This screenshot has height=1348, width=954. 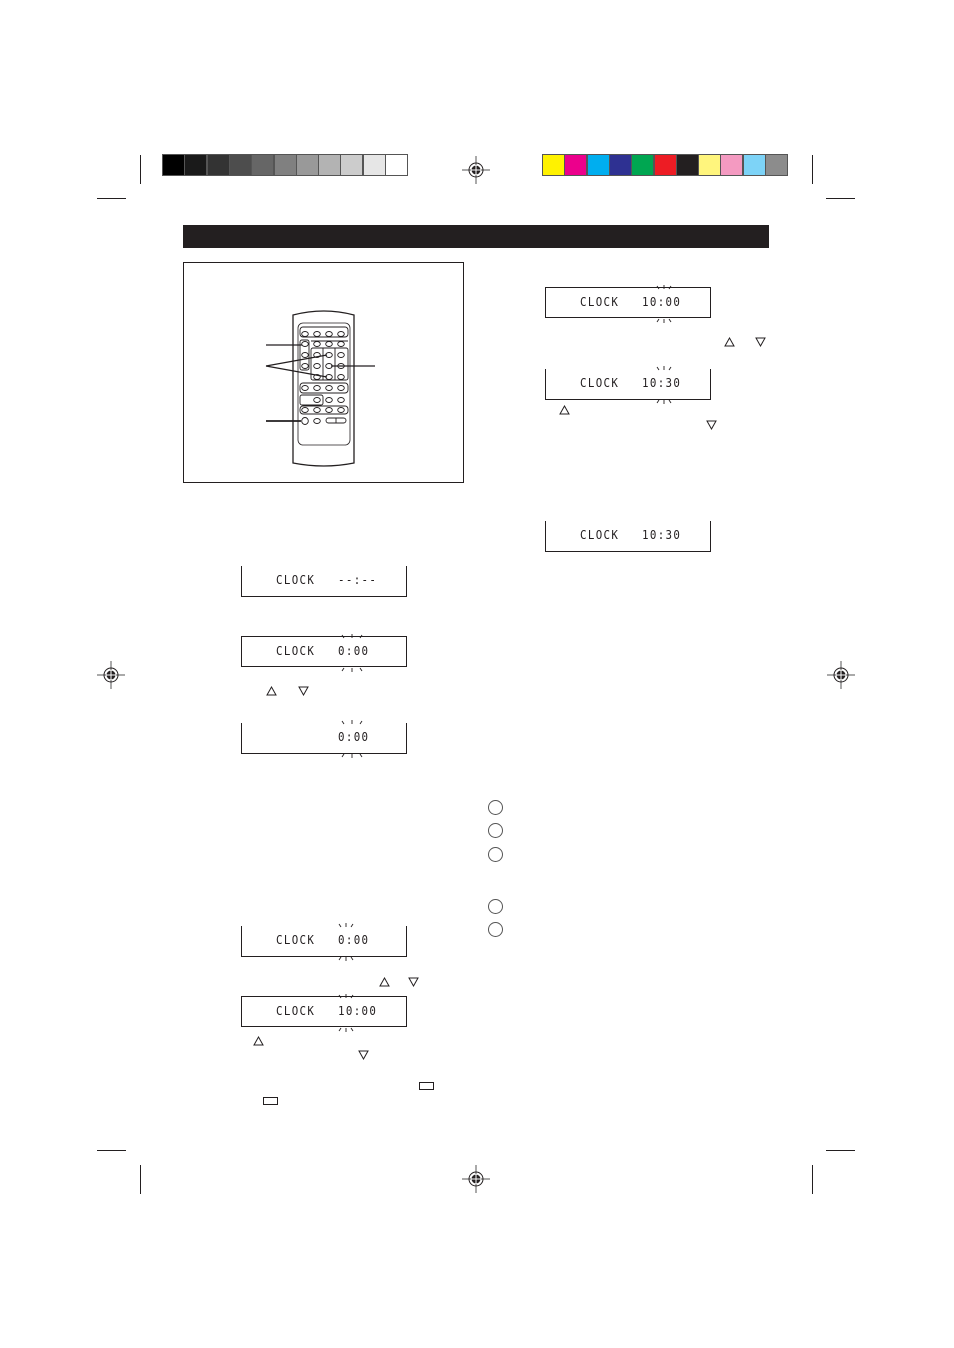 I want to click on crop-mark-bottom-right-v, so click(x=812, y=1179).